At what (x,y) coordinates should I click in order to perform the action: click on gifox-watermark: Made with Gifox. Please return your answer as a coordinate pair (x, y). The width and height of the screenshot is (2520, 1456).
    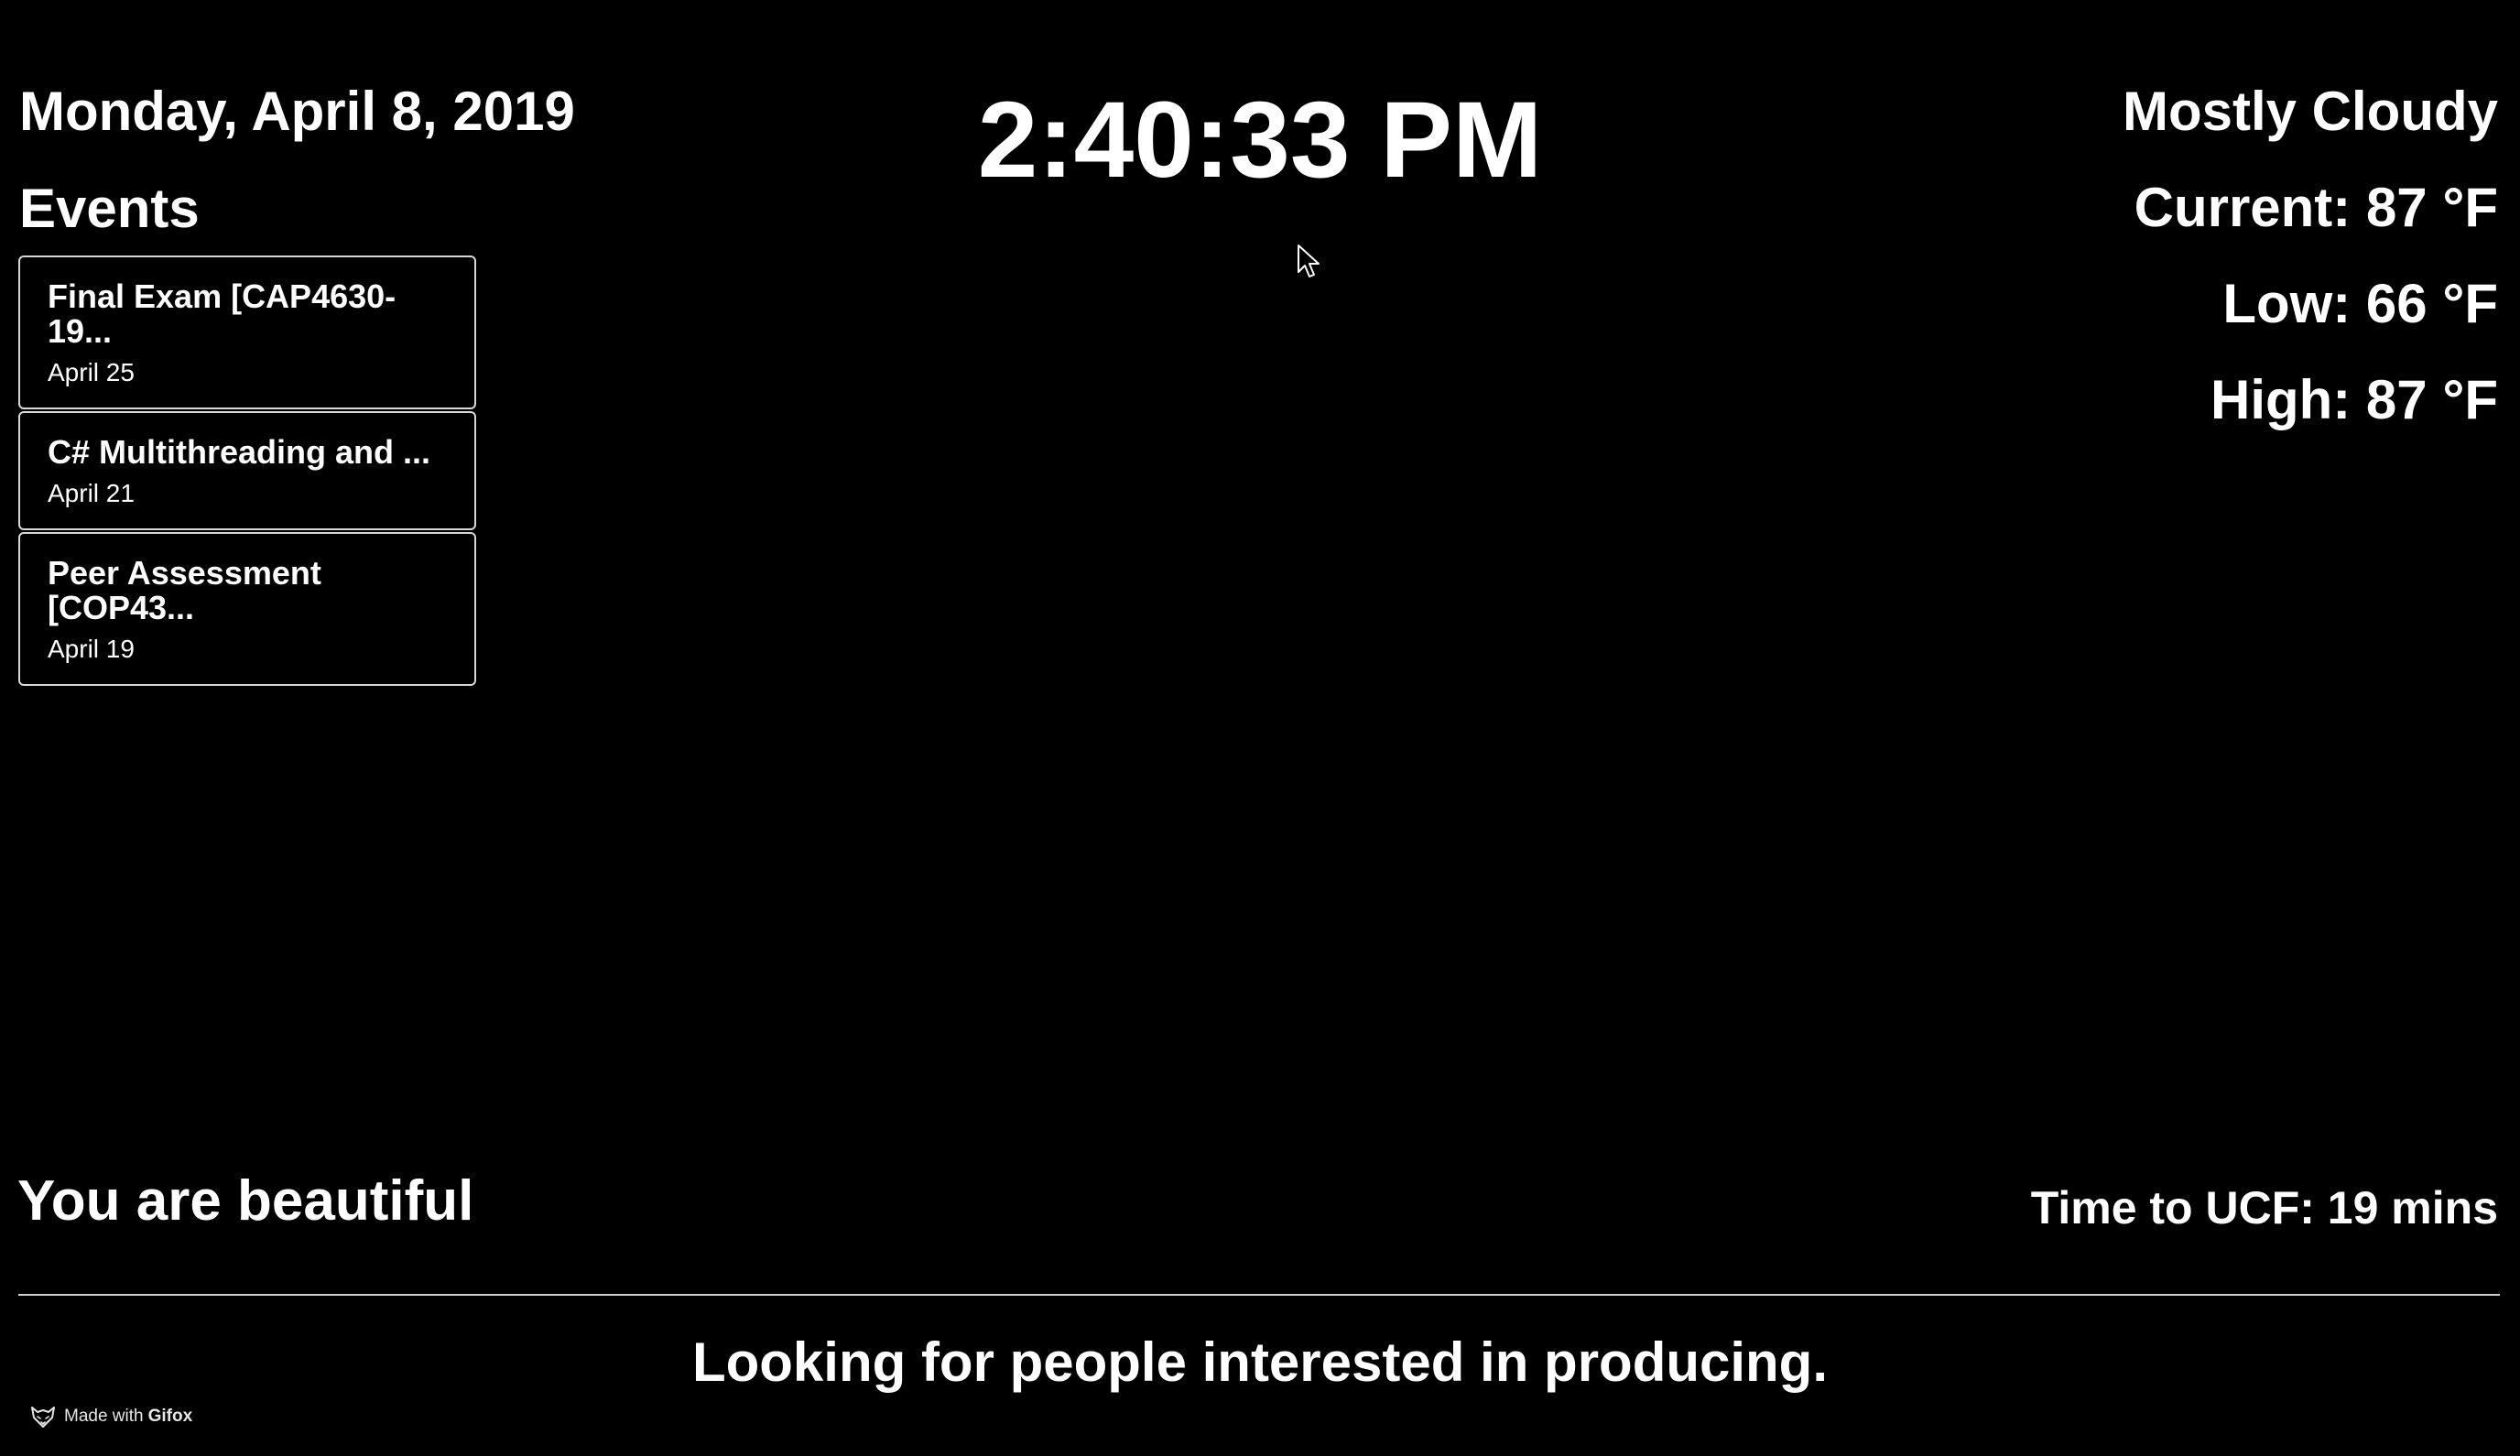
    Looking at the image, I should click on (110, 1416).